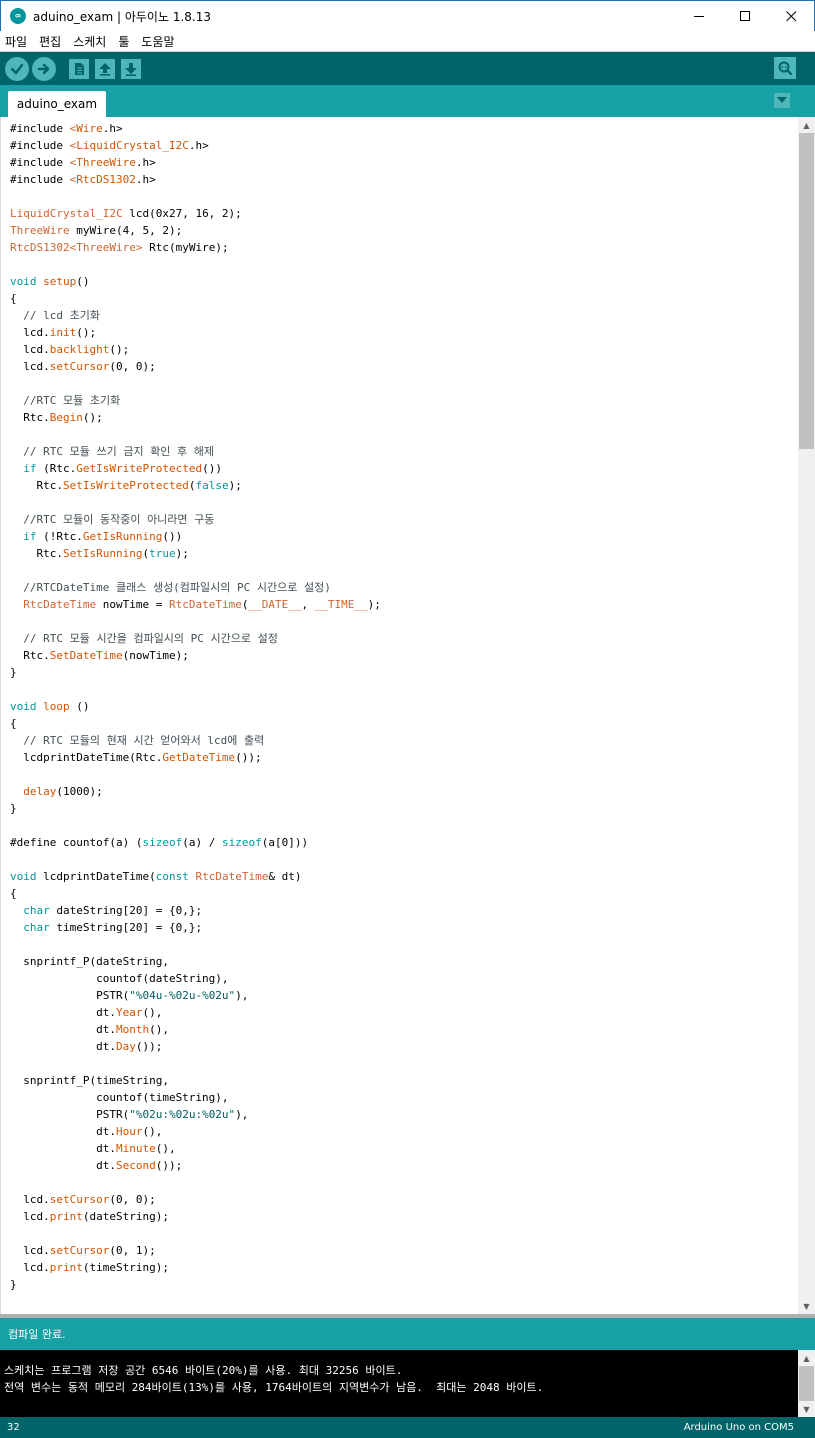 This screenshot has width=815, height=1438. Describe the element at coordinates (195, 519) in the screenshot. I see `code-line: //RTC 모듈이 동작중이 아니라면 구동` at that location.